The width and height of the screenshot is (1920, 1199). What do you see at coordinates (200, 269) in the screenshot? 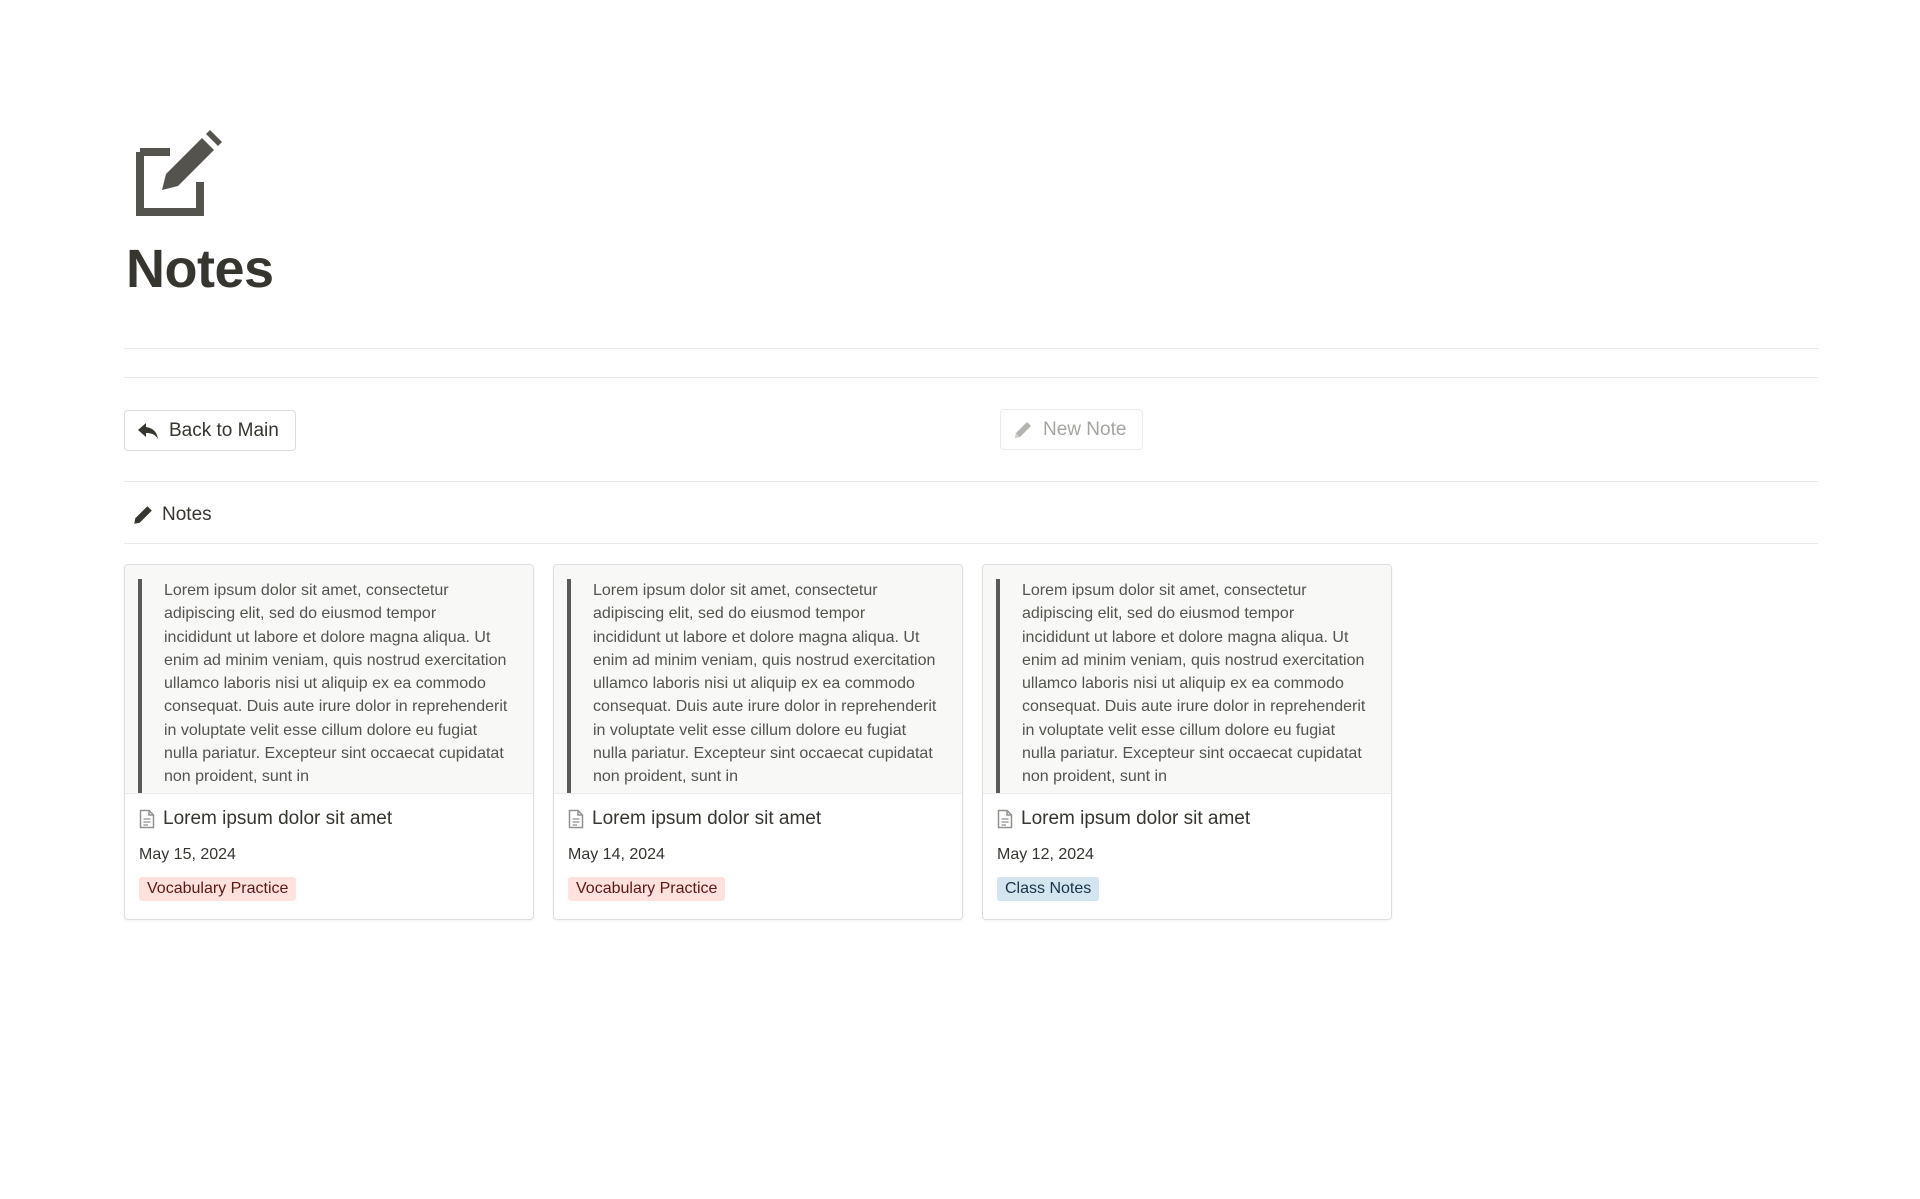
I see `page-title: Notes` at bounding box center [200, 269].